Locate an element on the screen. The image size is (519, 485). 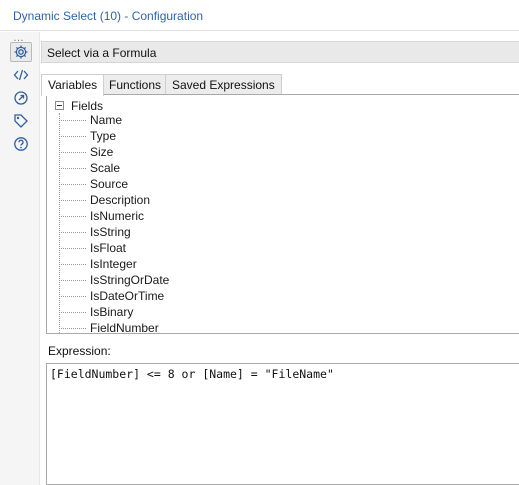
gear-icon is located at coordinates (21, 52).